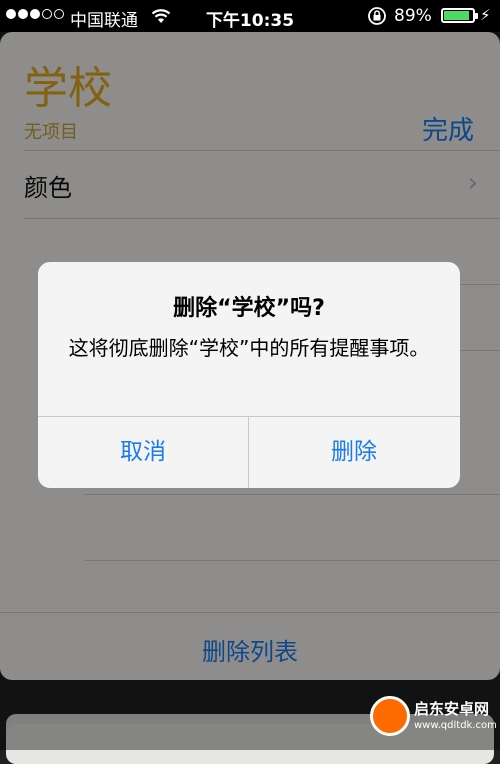 This screenshot has height=764, width=500. Describe the element at coordinates (455, 725) in the screenshot. I see `watermark-url: www.qdltdk.com` at that location.